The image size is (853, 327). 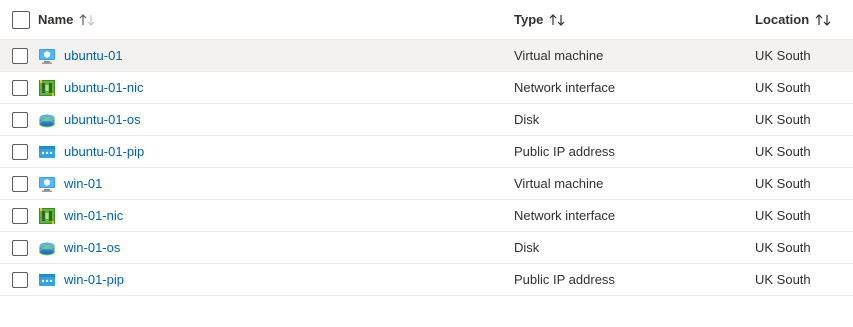 I want to click on column-header-location: Location, so click(x=802, y=19).